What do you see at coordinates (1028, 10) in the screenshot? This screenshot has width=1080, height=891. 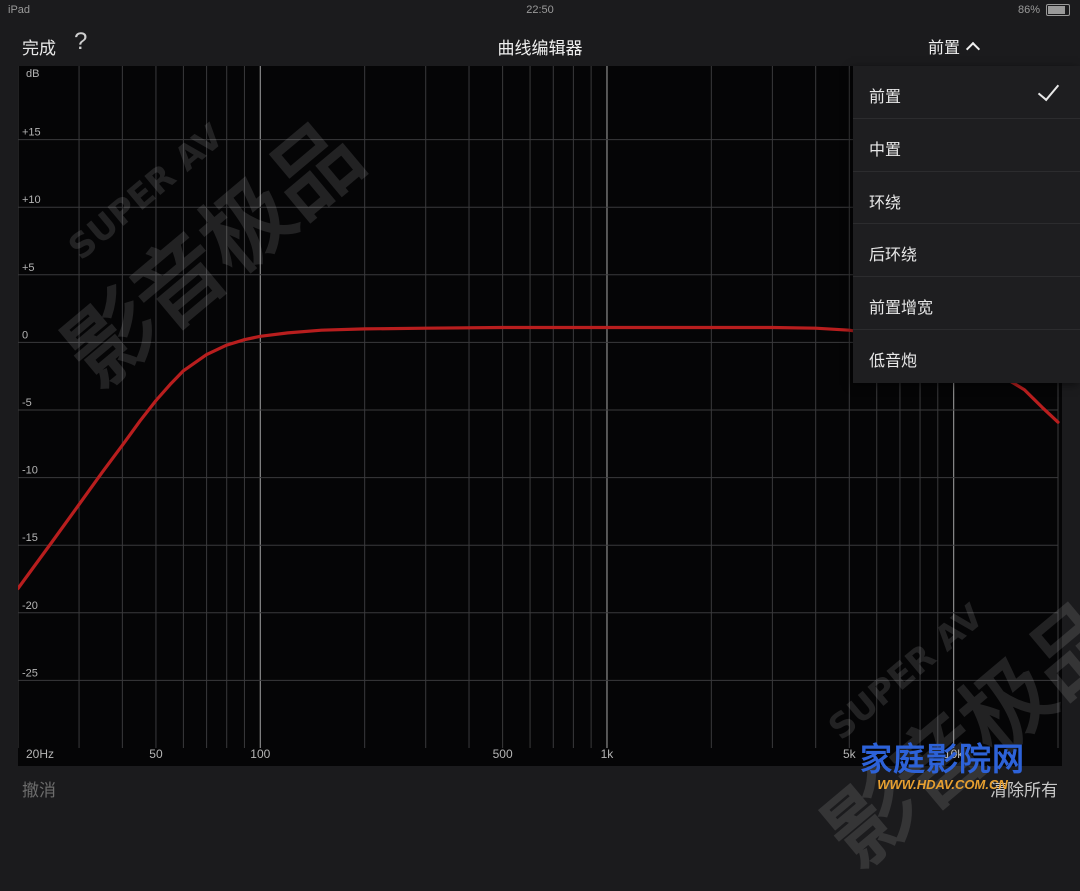 I see `battery-percent: 86%` at bounding box center [1028, 10].